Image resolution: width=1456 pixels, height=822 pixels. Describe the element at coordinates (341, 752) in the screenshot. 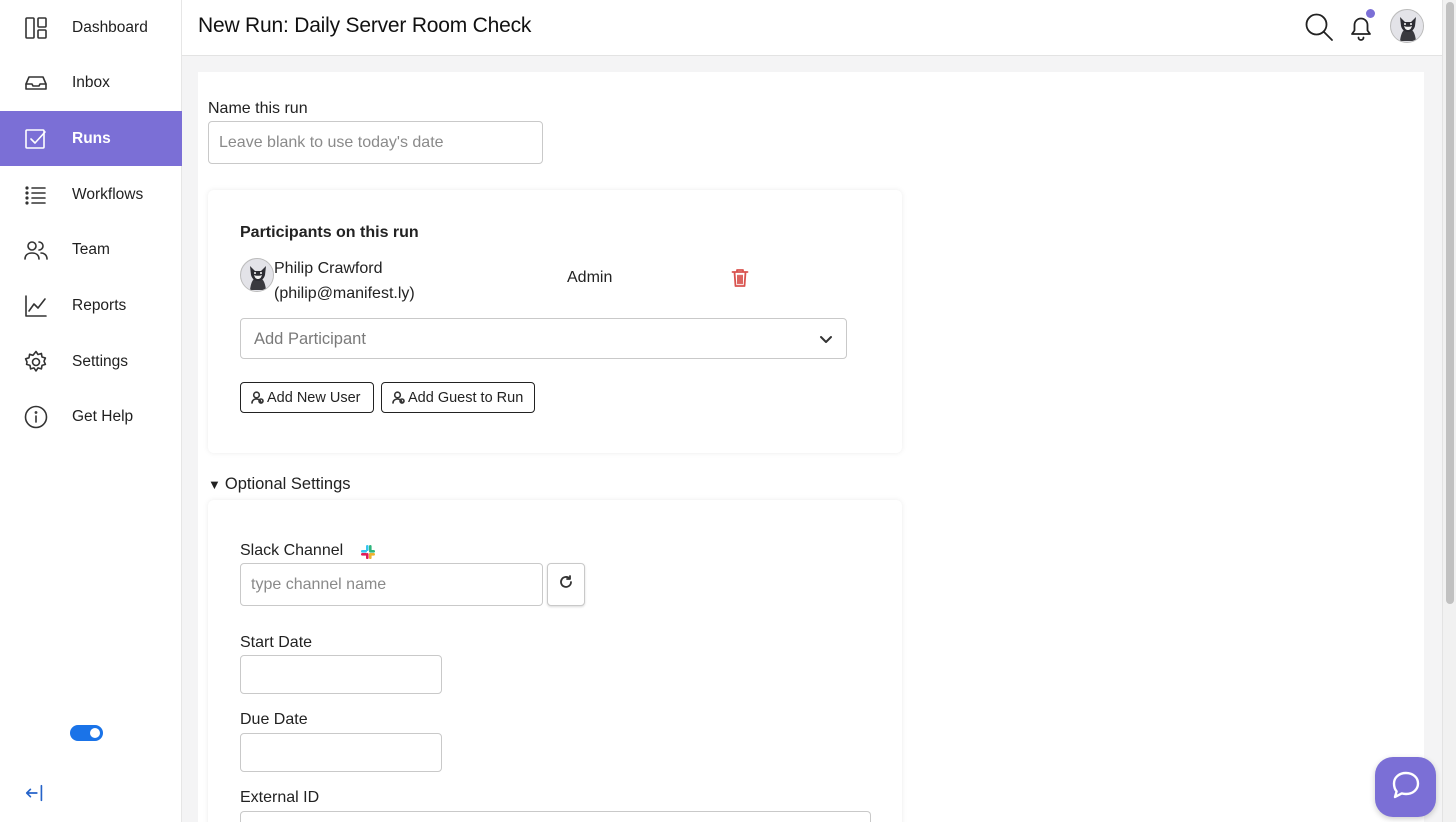

I see `due-date-input` at that location.